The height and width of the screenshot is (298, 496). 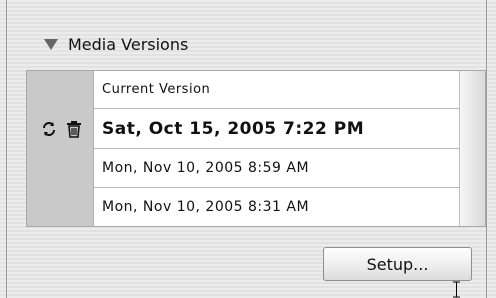 I want to click on disclosure-triangle-icon, so click(x=51, y=44).